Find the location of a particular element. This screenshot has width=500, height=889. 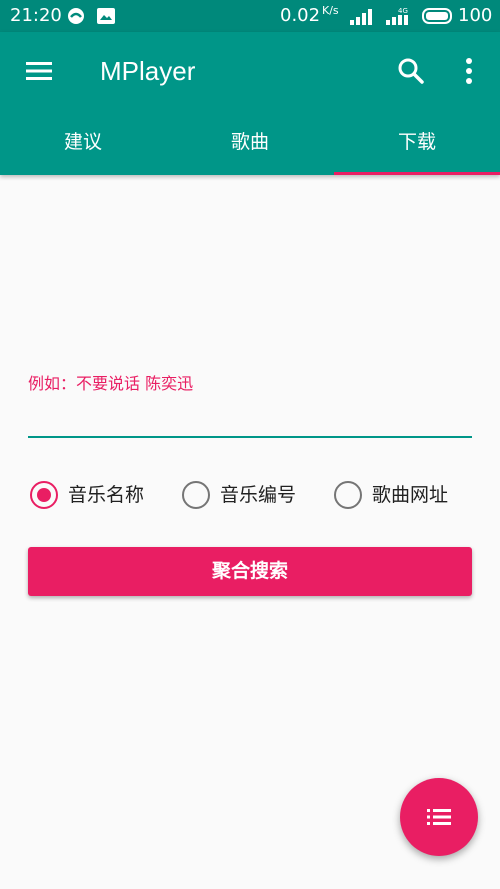

radio-song-url: 歌曲网址 is located at coordinates (404, 495).